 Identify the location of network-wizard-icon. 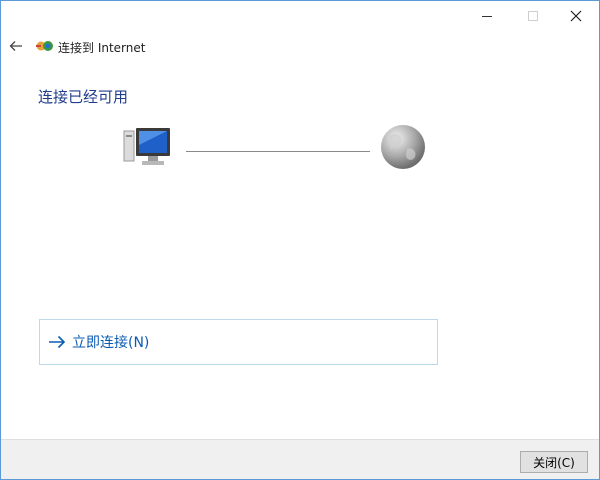
(44, 46).